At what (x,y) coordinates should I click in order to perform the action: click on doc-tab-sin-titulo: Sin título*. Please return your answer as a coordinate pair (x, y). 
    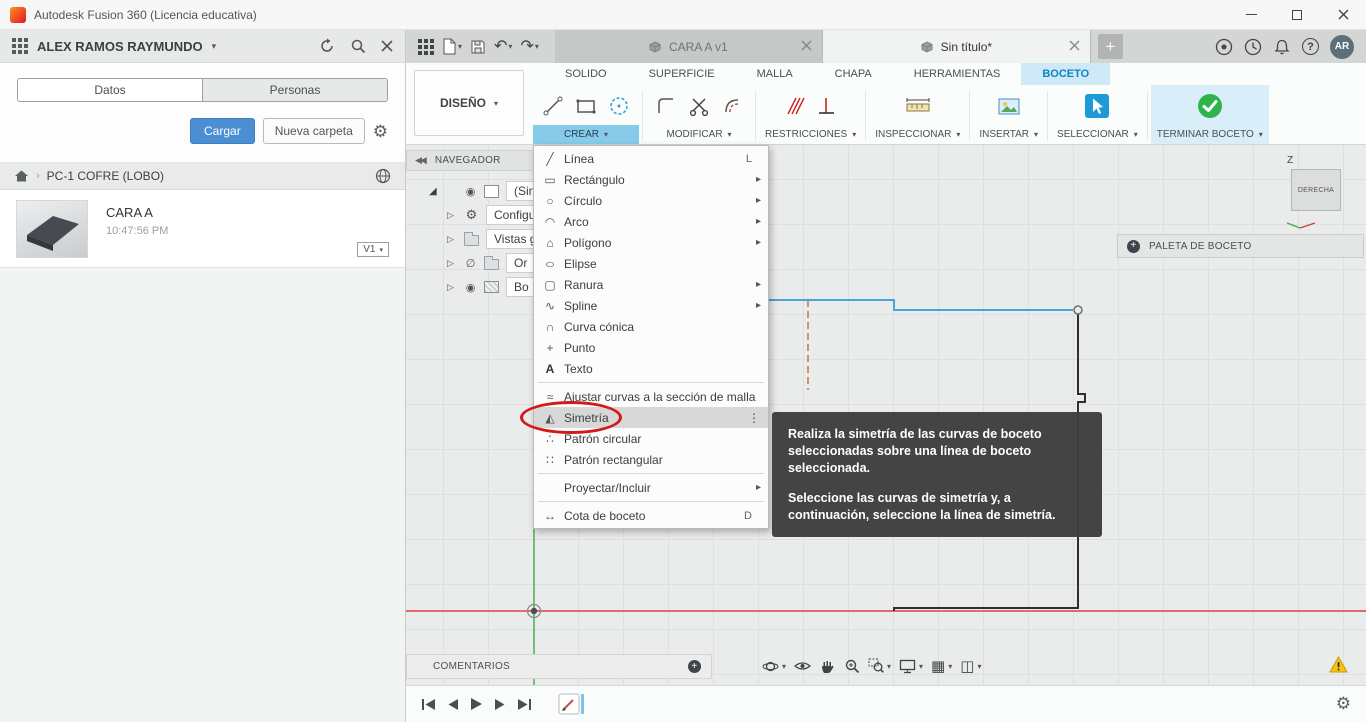
    Looking at the image, I should click on (956, 46).